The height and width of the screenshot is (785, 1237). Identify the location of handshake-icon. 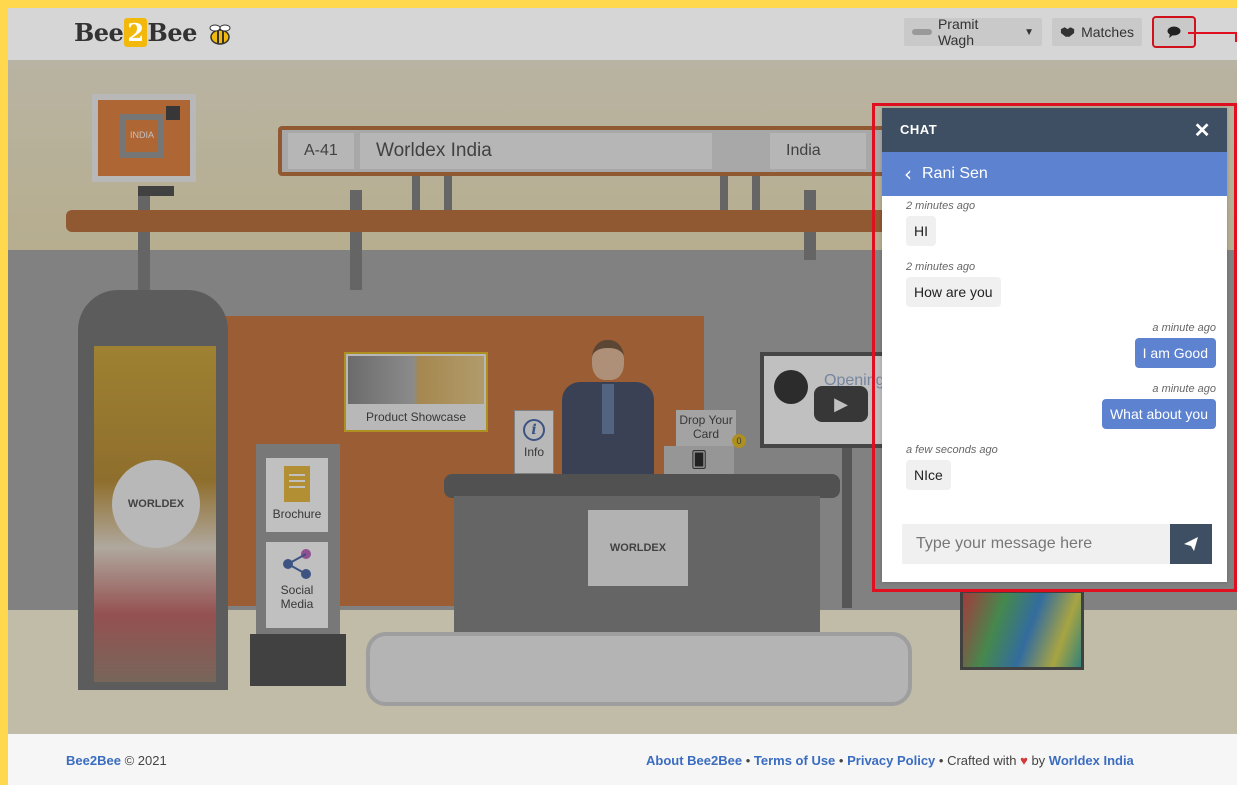
(1067, 32).